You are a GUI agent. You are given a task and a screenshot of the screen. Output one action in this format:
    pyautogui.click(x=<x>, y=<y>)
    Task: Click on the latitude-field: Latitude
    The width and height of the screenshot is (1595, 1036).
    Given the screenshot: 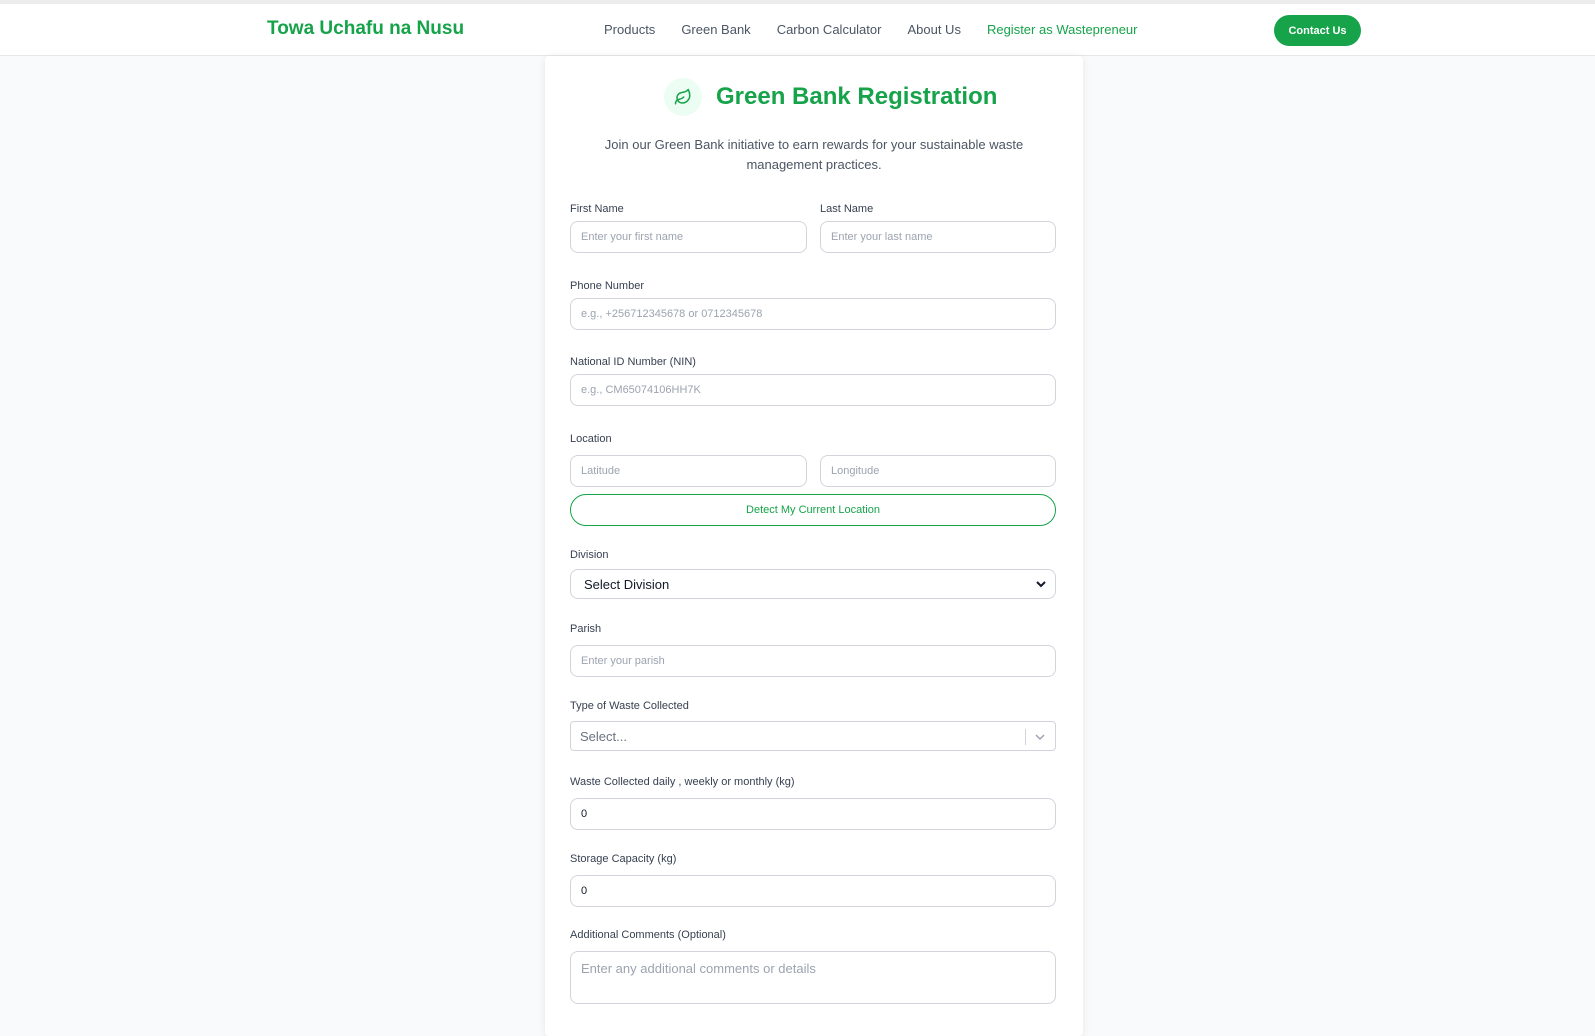 What is the action you would take?
    pyautogui.click(x=688, y=471)
    